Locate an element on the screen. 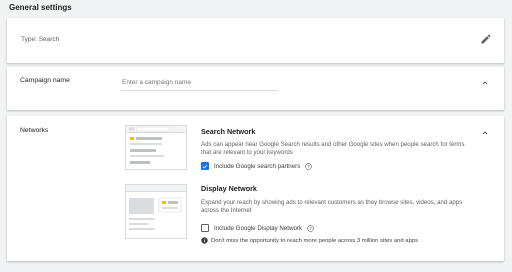 This screenshot has height=272, width=512. search-network-title: Search Network is located at coordinates (228, 131).